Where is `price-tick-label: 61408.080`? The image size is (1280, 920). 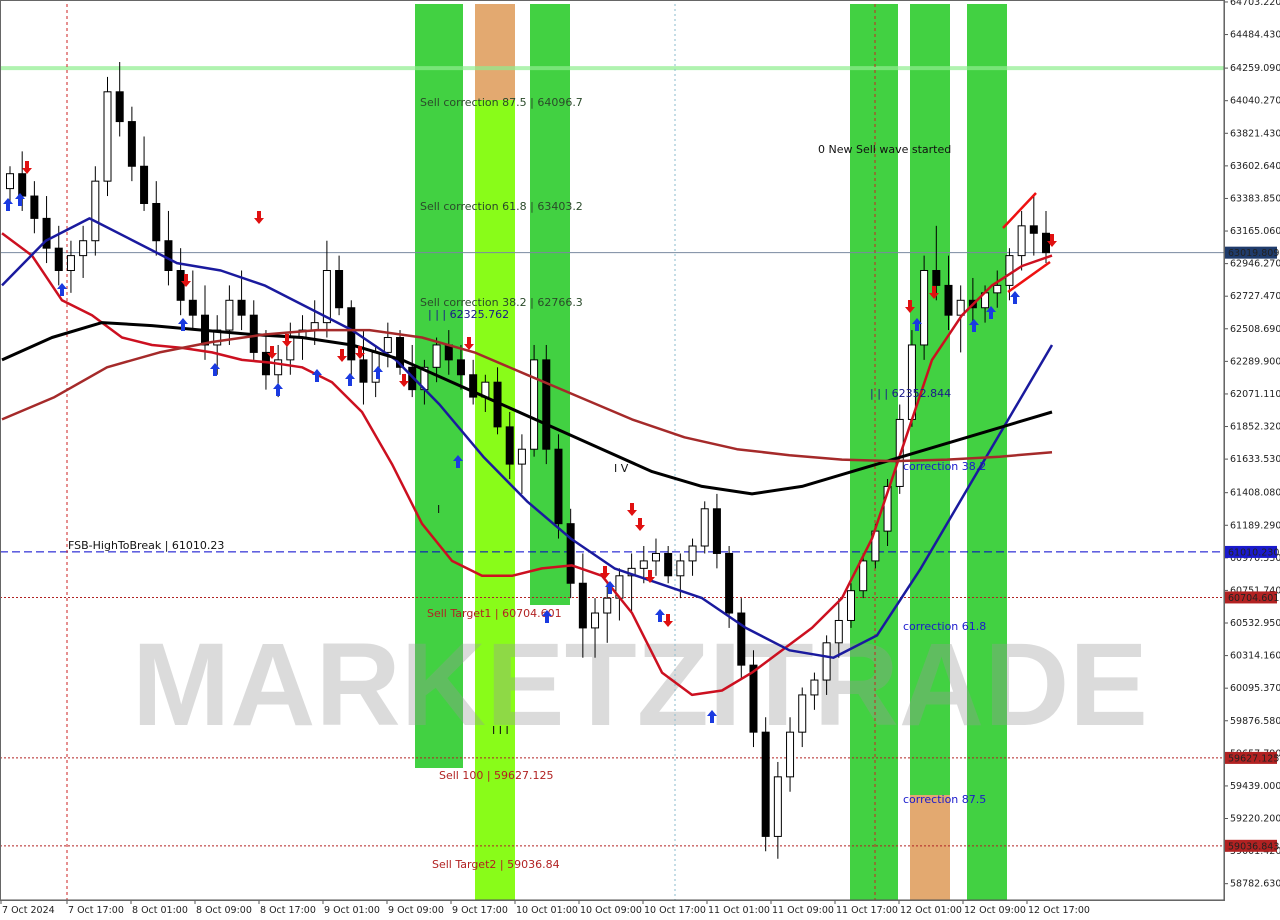 price-tick-label: 61408.080 is located at coordinates (1255, 493).